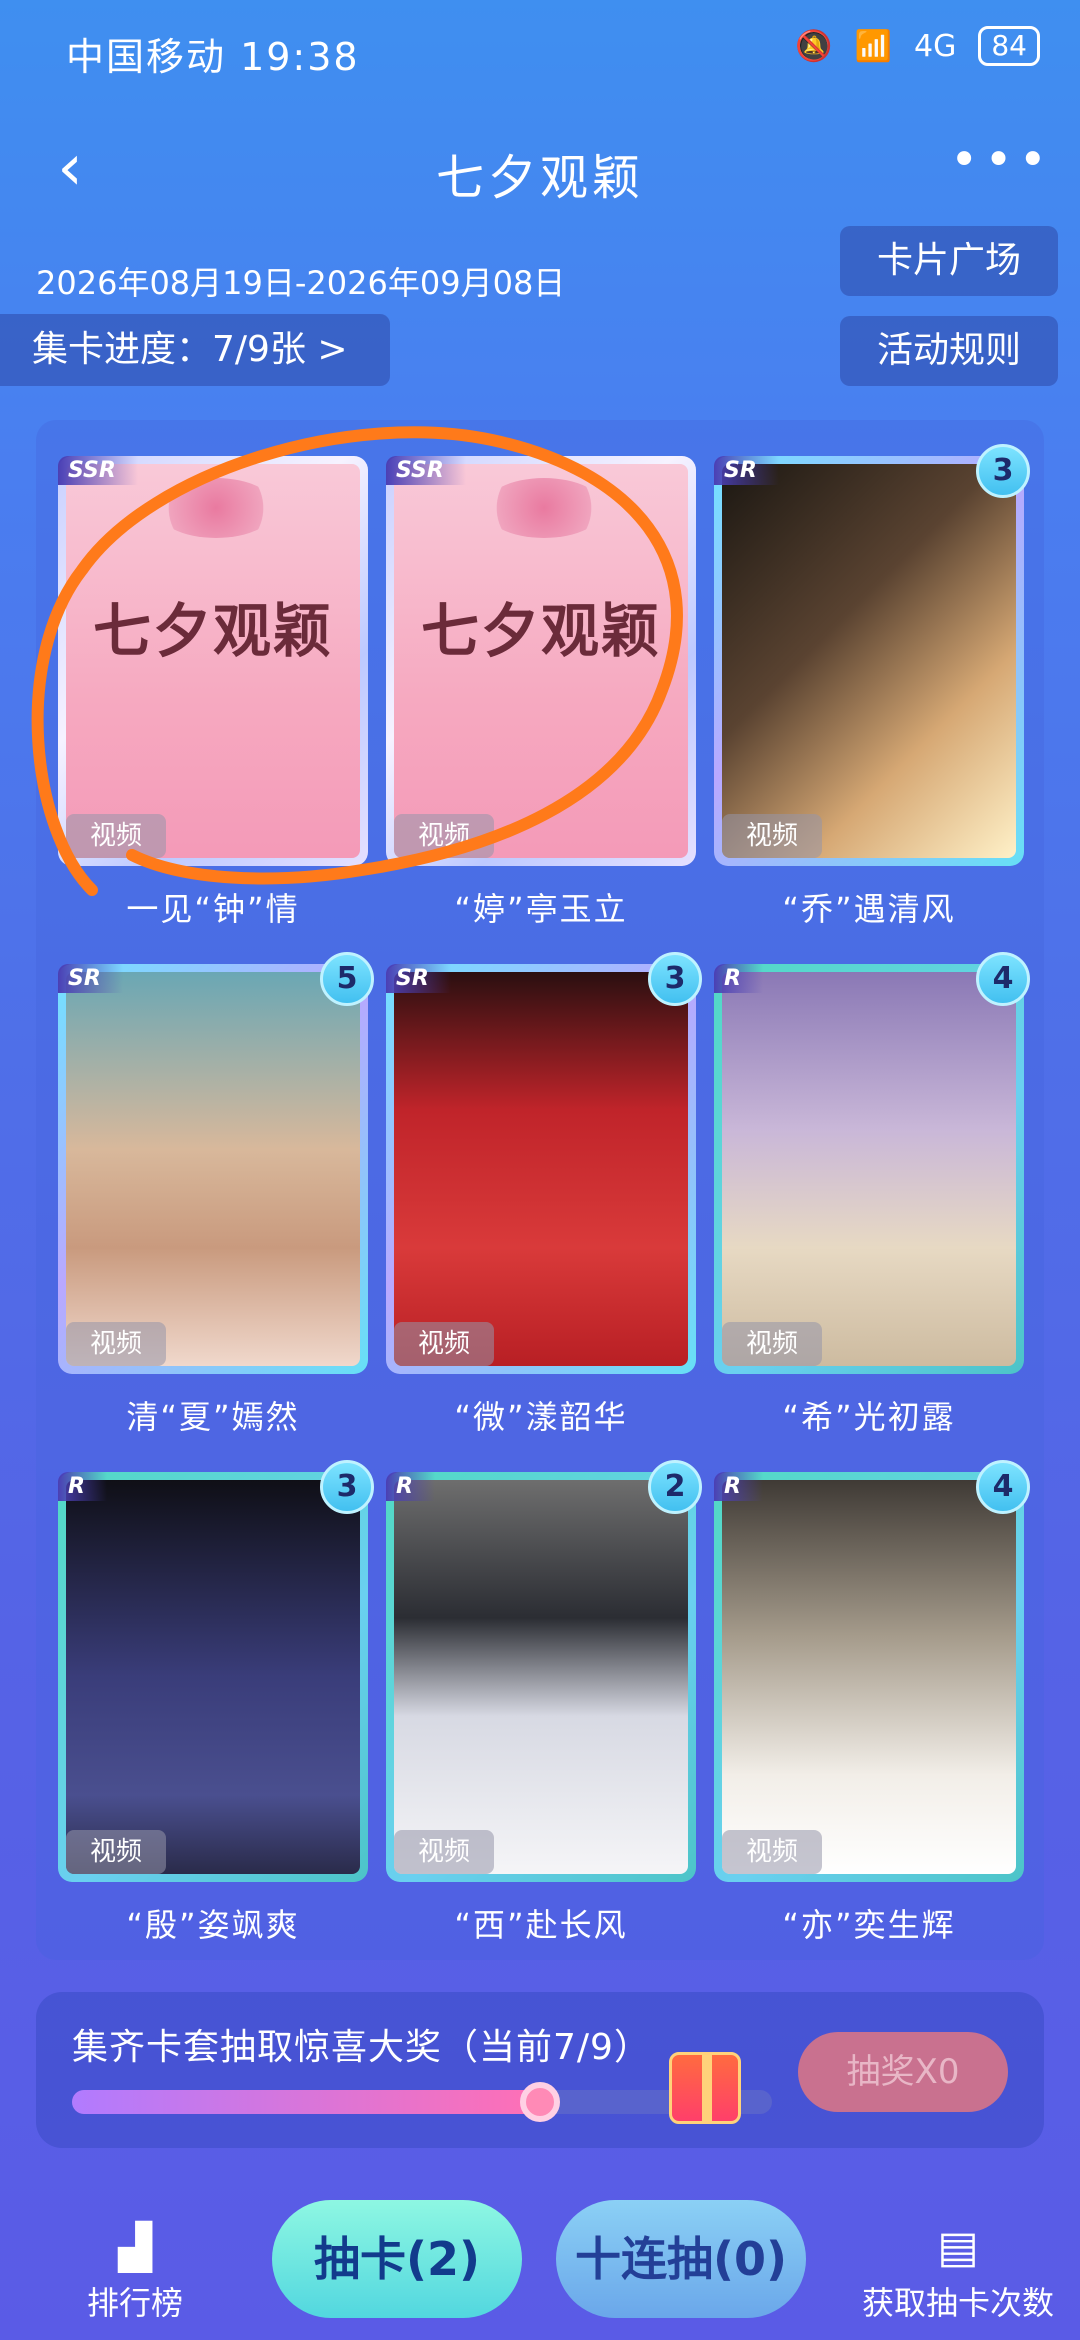 Image resolution: width=1080 pixels, height=2340 pixels. I want to click on annotation-circle, so click(357, 661).